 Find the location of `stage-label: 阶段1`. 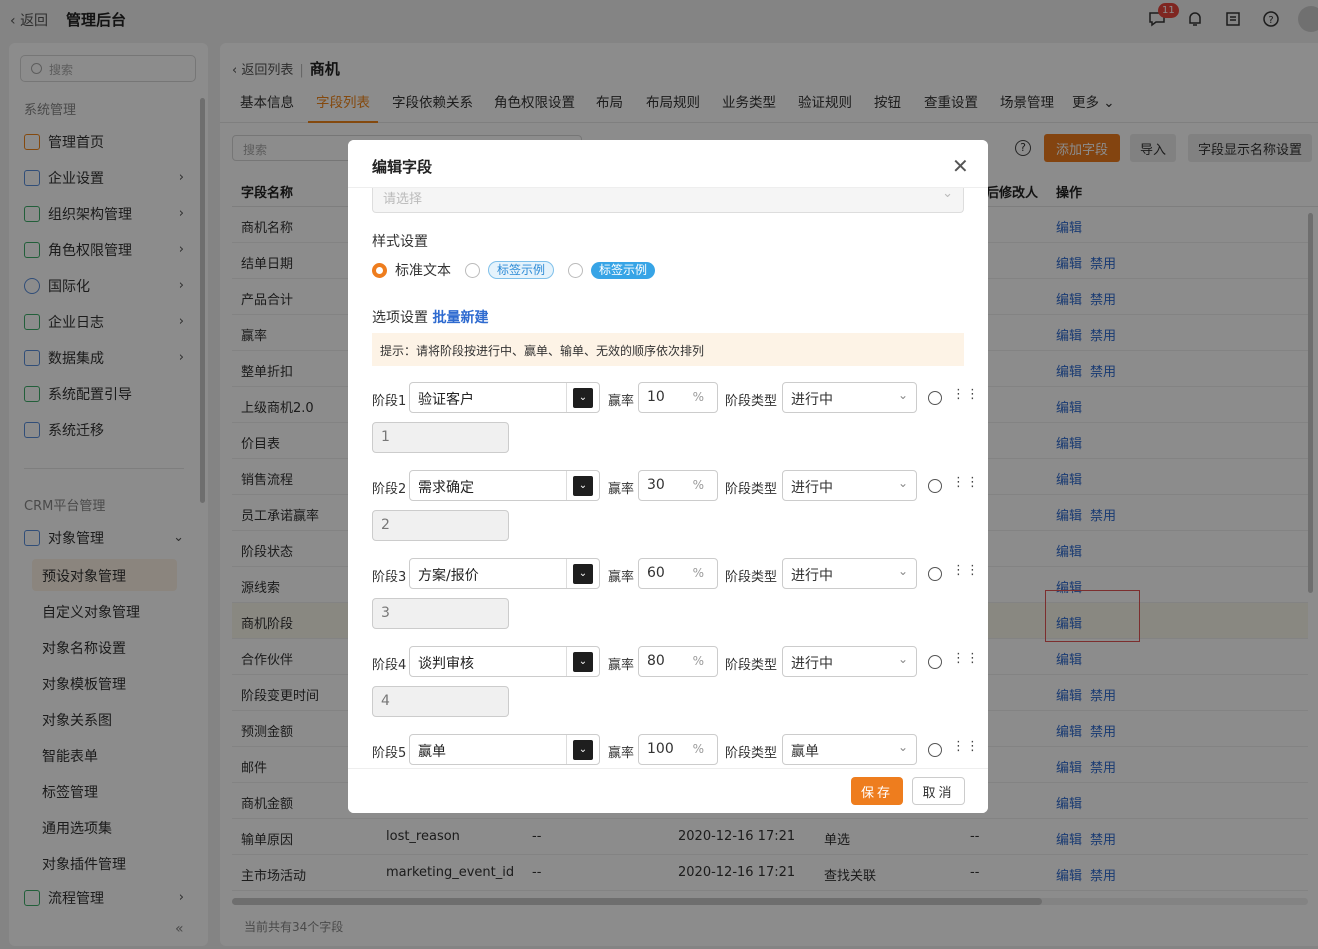

stage-label: 阶段1 is located at coordinates (389, 401).